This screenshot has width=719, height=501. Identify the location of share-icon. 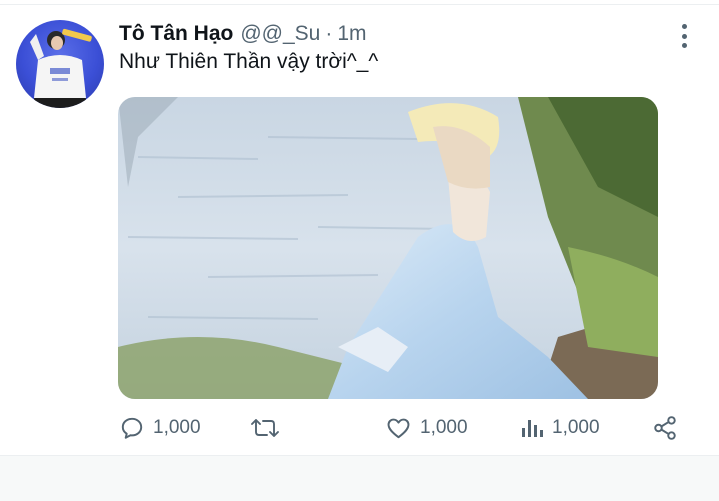
(665, 428).